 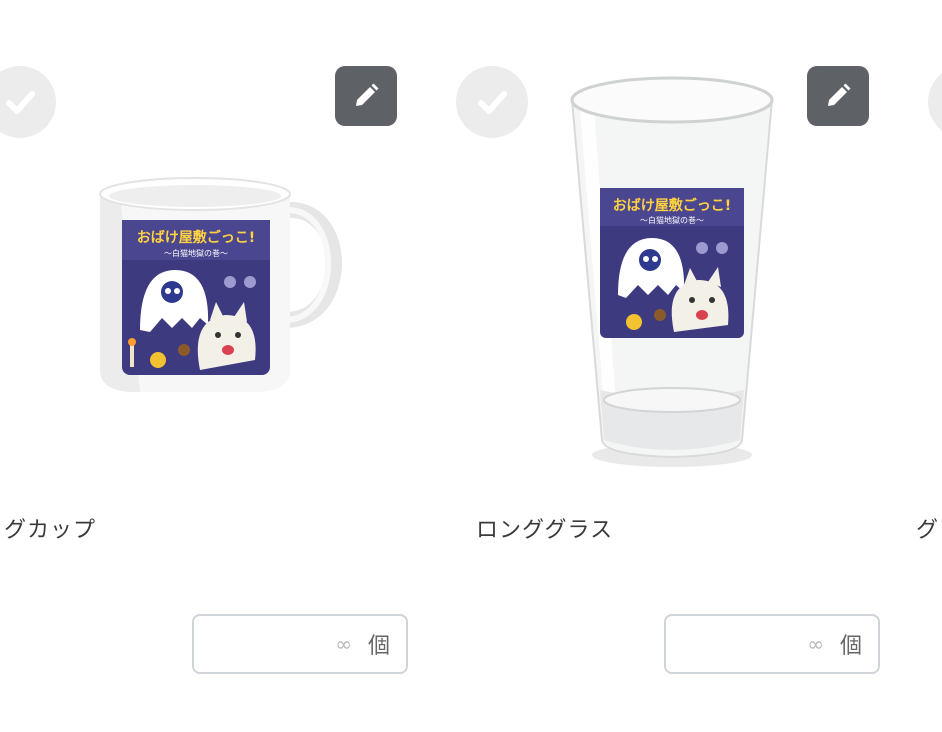 What do you see at coordinates (196, 237) in the screenshot?
I see `mug-artwork-title: おばけ屋敷ごっこ!` at bounding box center [196, 237].